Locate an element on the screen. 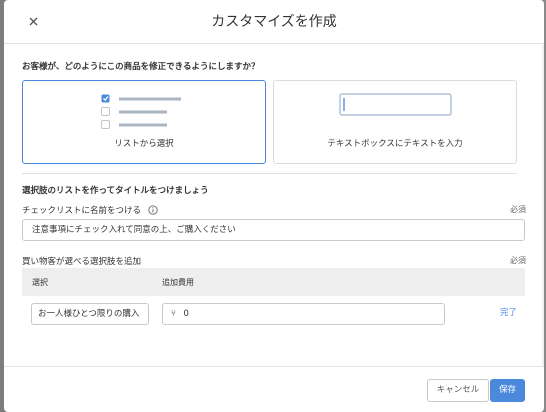 This screenshot has width=546, height=412. cancel-button: キャンセル is located at coordinates (458, 390).